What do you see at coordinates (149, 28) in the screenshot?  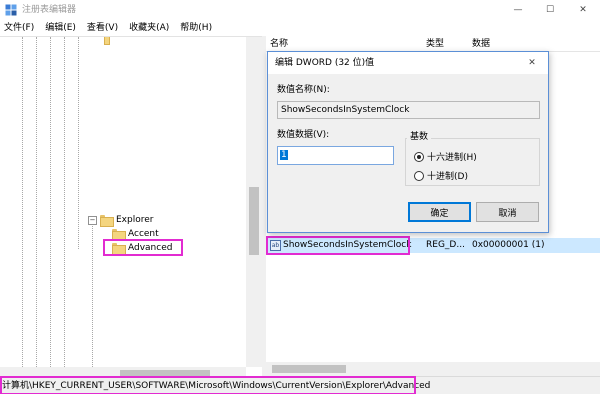 I see `menu-favorites: 收藏夹(A)` at bounding box center [149, 28].